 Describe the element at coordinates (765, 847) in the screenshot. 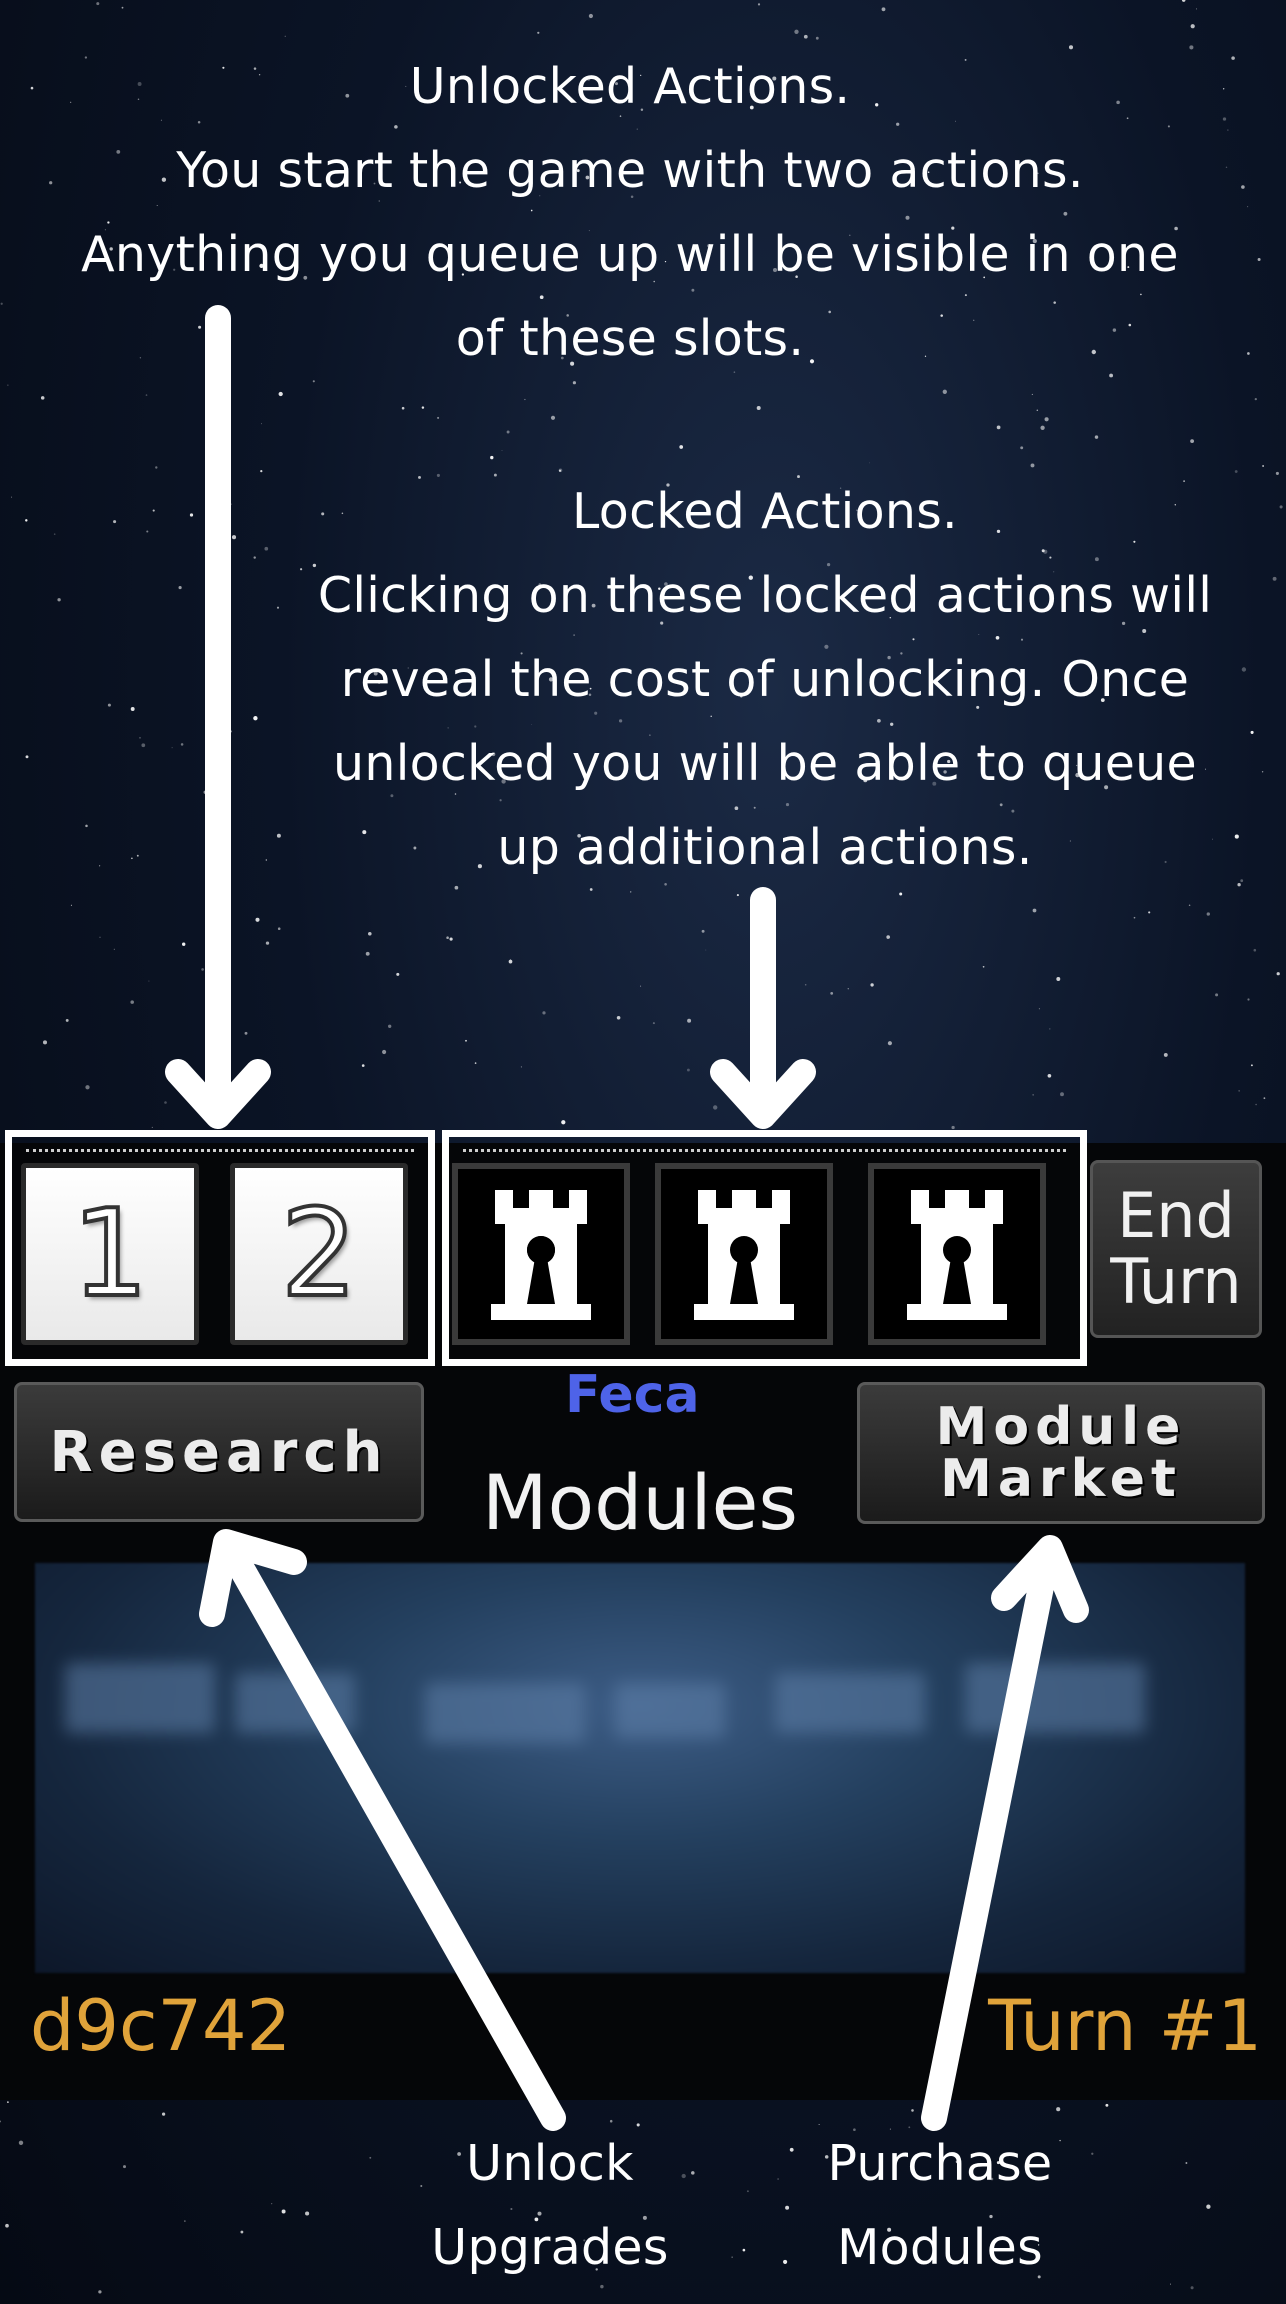

I see `annotation-line: up additional actions.` at that location.